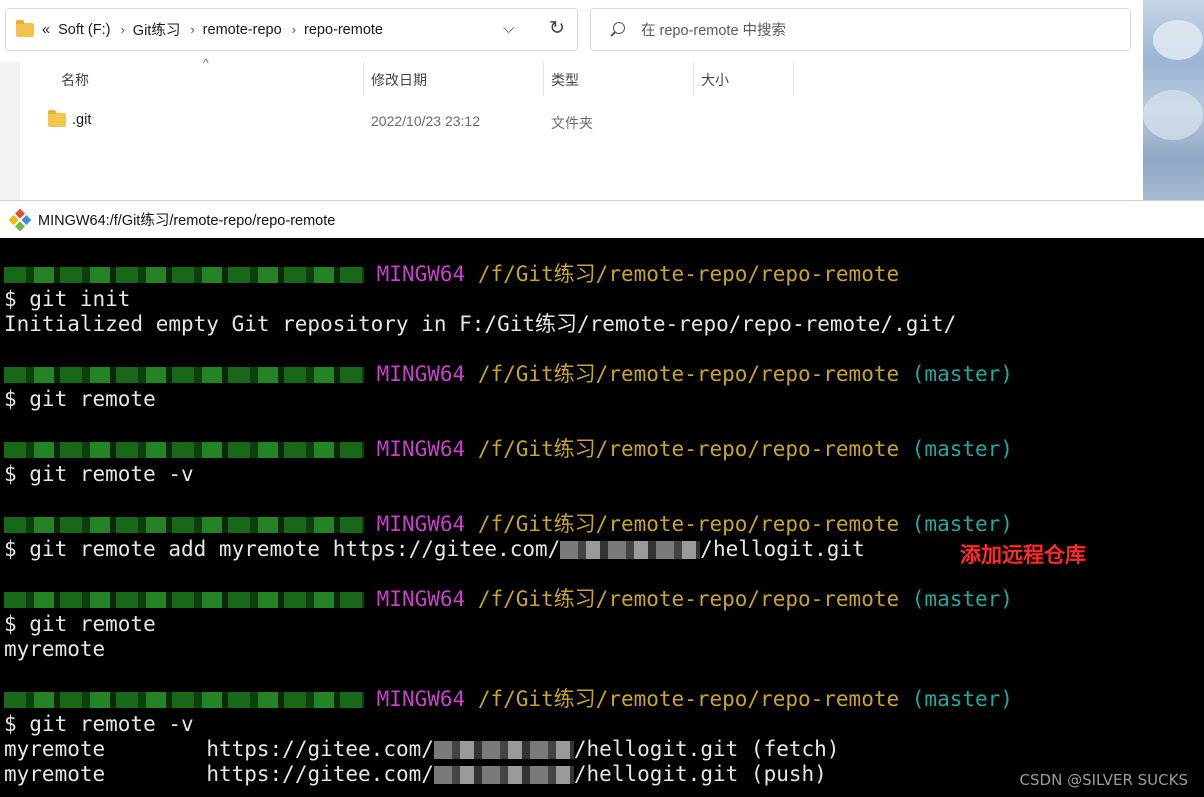 The image size is (1204, 797). Describe the element at coordinates (46, 30) in the screenshot. I see `breadcrumb-overflow: «` at that location.